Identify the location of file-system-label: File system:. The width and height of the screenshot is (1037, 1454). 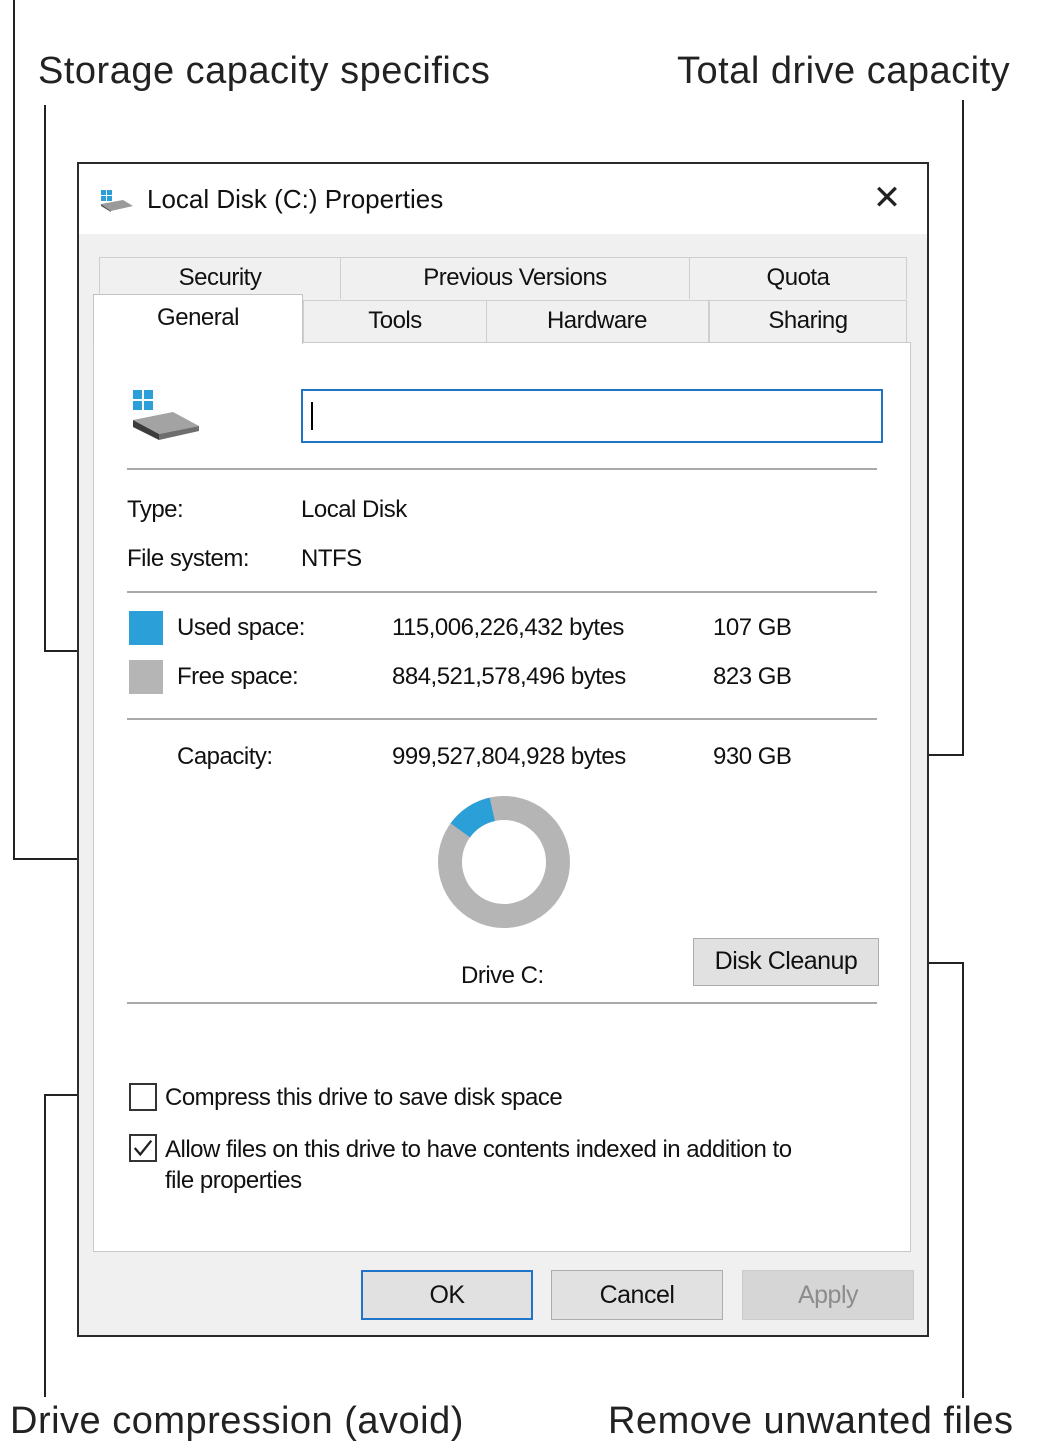
(188, 558).